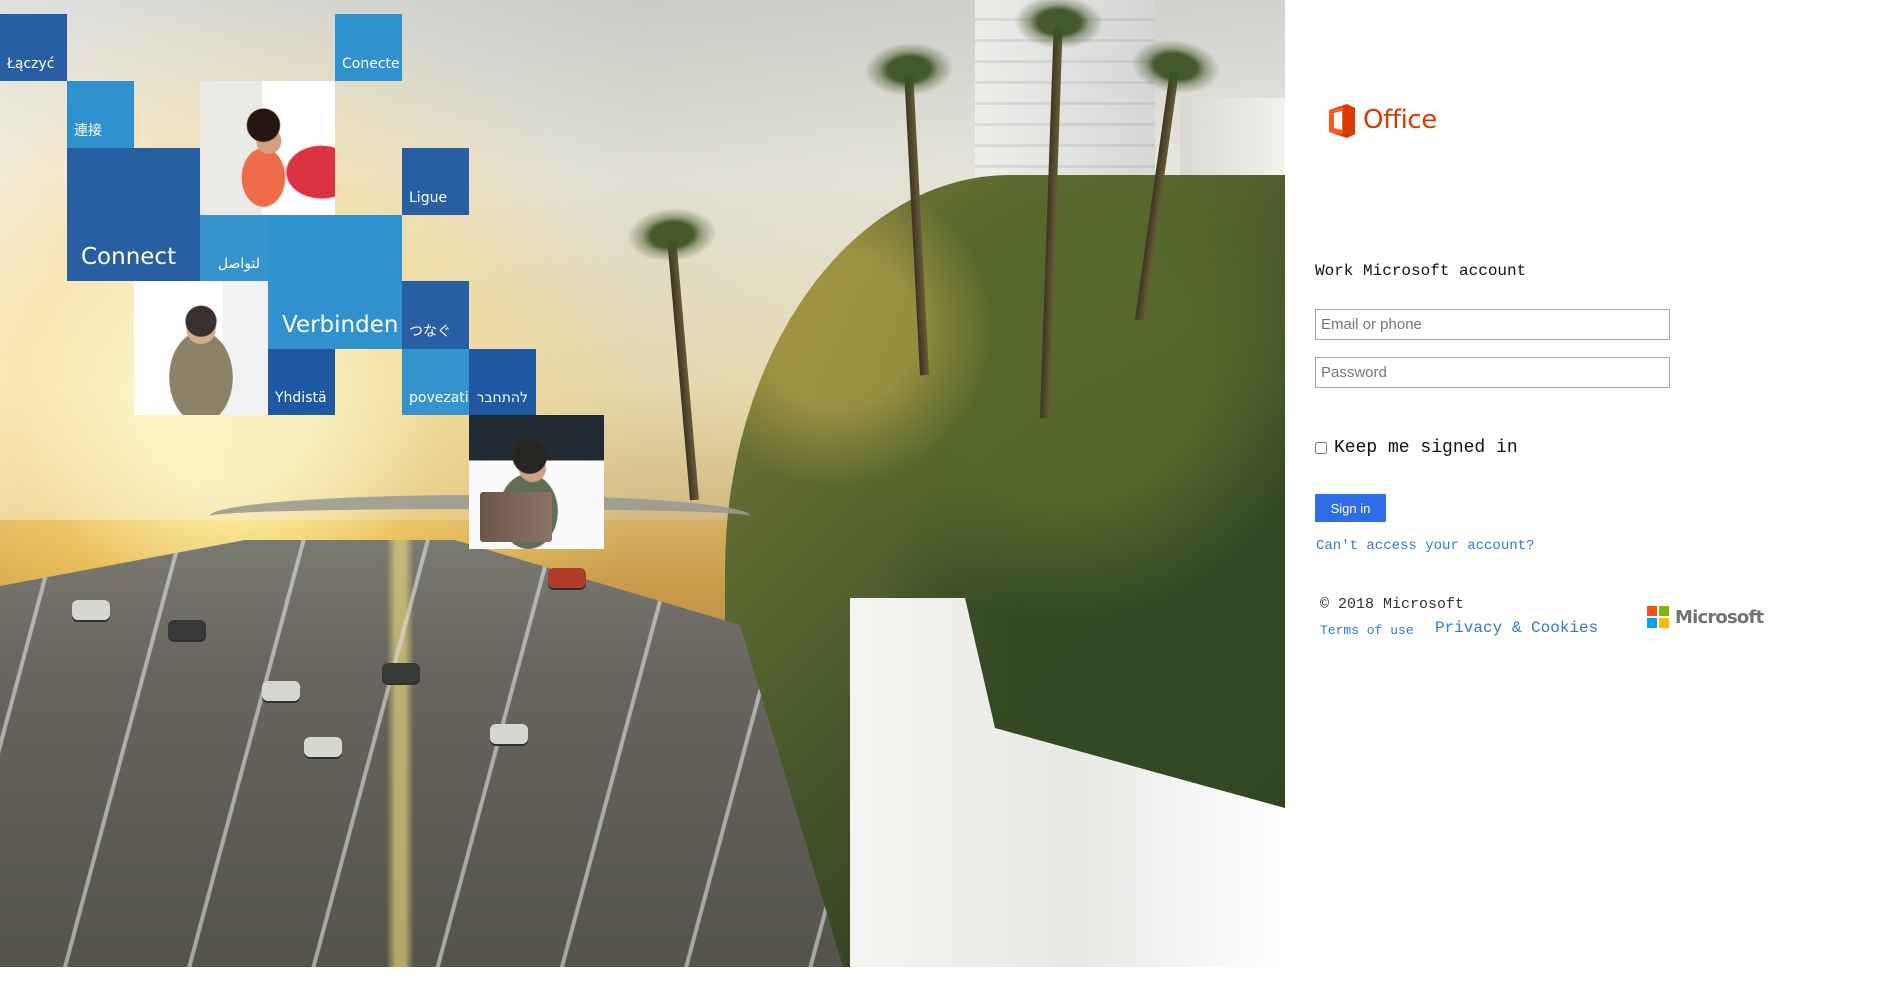 This screenshot has height=1003, width=1891. What do you see at coordinates (301, 398) in the screenshot?
I see `language-tile-label: Yhdistä` at bounding box center [301, 398].